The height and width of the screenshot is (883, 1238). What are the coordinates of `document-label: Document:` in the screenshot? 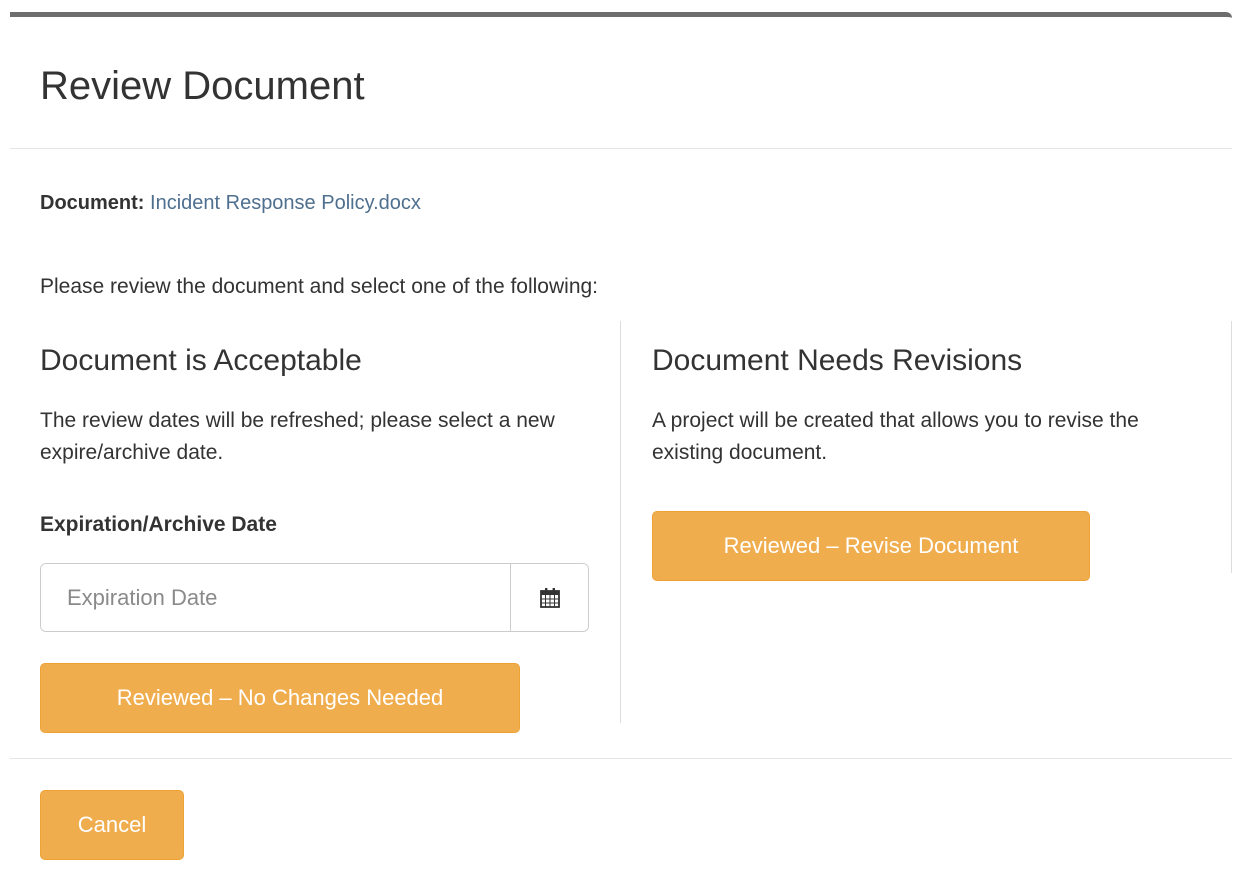 It's located at (92, 203).